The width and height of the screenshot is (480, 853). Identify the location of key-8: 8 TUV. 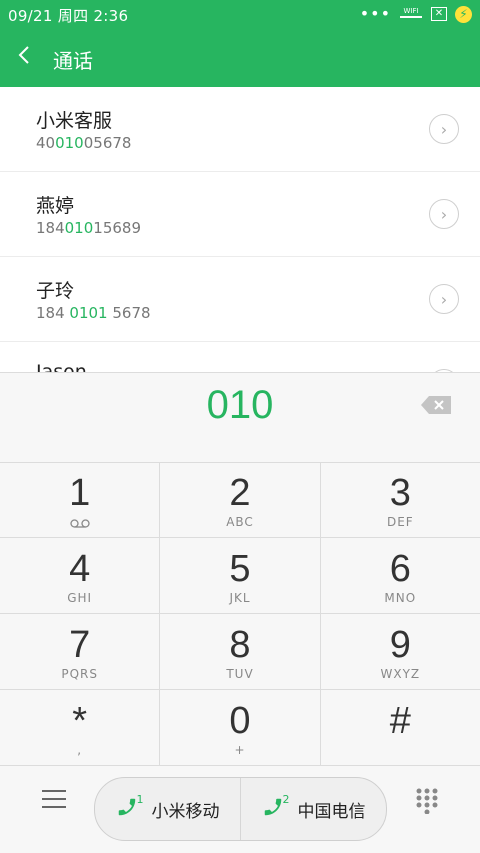
(240, 651).